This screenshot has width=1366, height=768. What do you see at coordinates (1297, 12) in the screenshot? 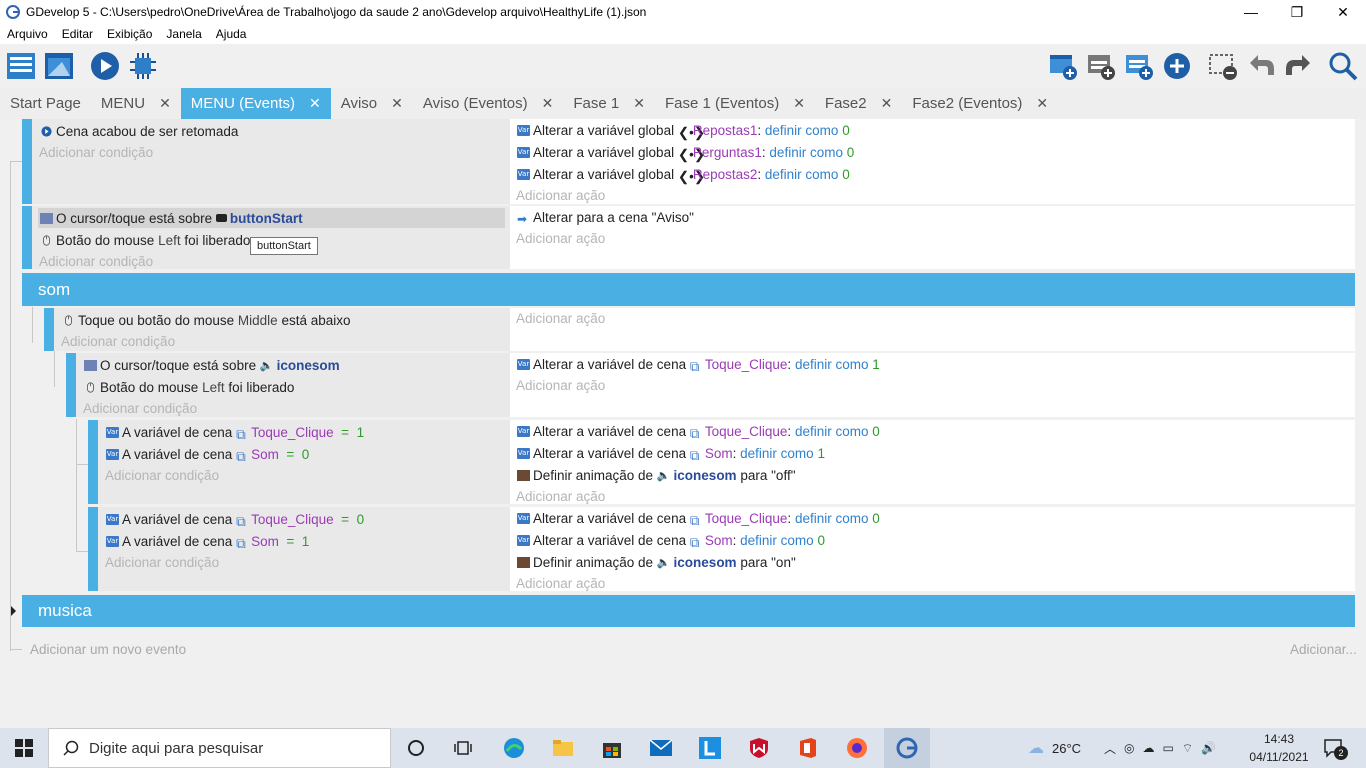
I see `maximize-button: ❐` at bounding box center [1297, 12].